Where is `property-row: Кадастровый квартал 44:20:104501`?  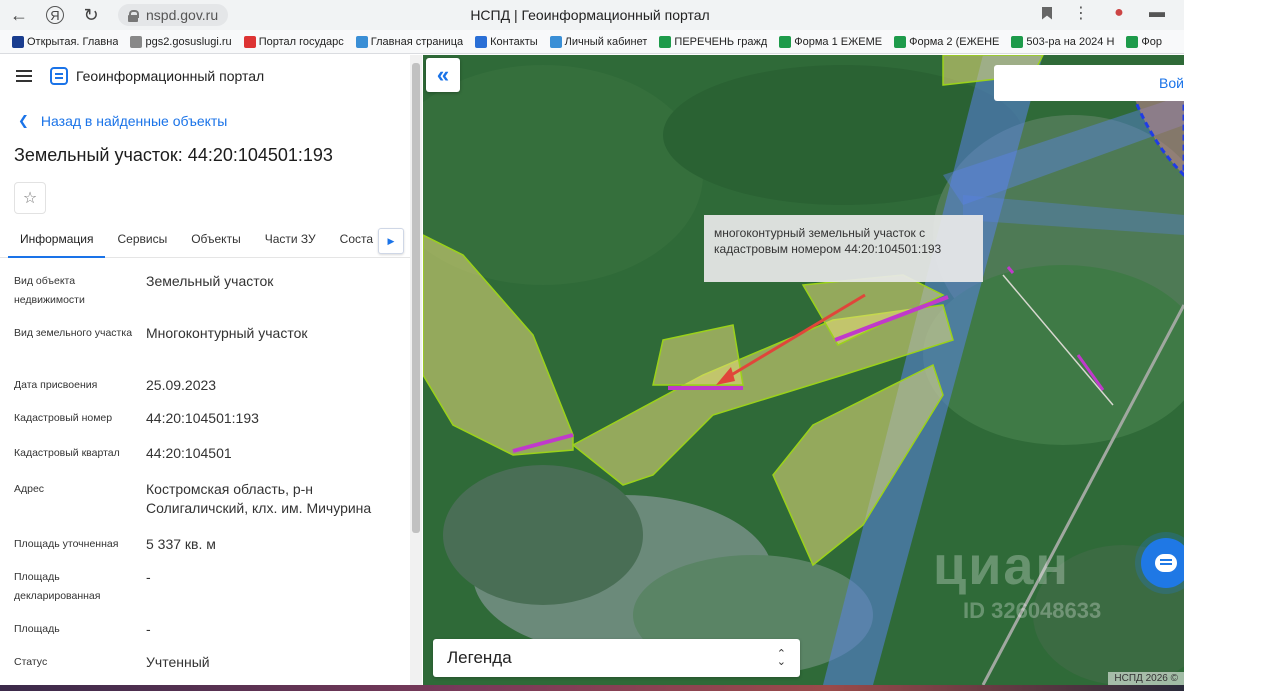
property-row: Кадастровый квартал 44:20:104501 is located at coordinates (205, 462).